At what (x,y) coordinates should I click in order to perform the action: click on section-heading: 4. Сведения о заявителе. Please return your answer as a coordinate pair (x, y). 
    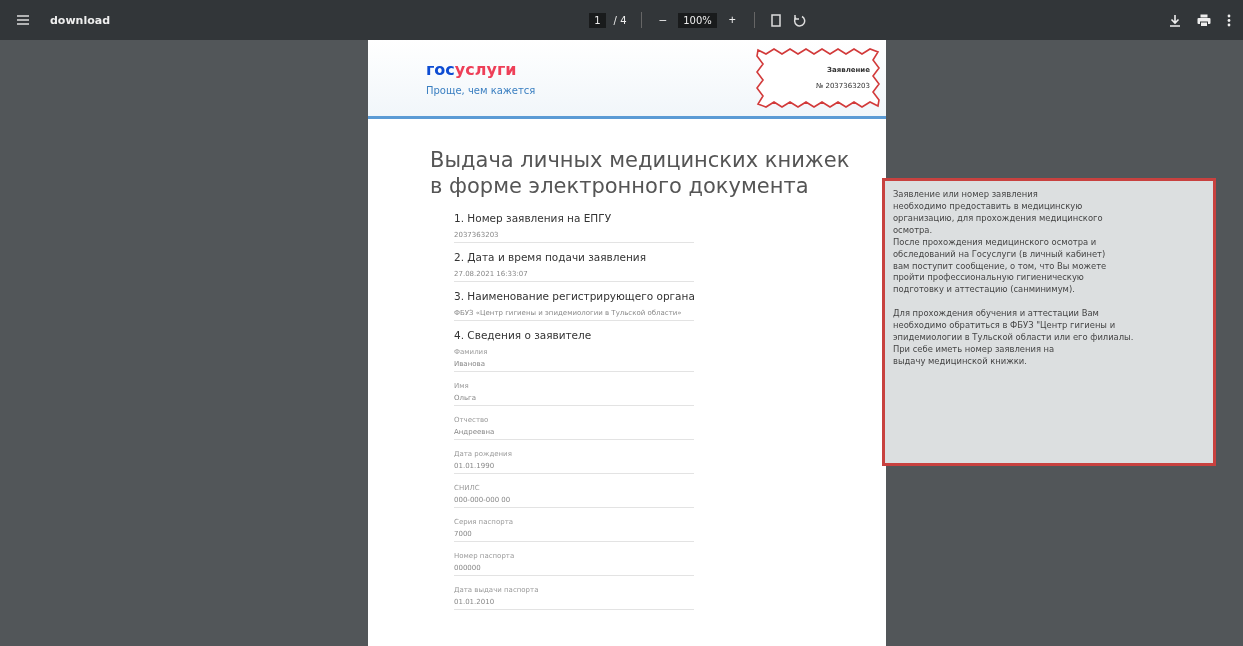
    Looking at the image, I should click on (523, 334).